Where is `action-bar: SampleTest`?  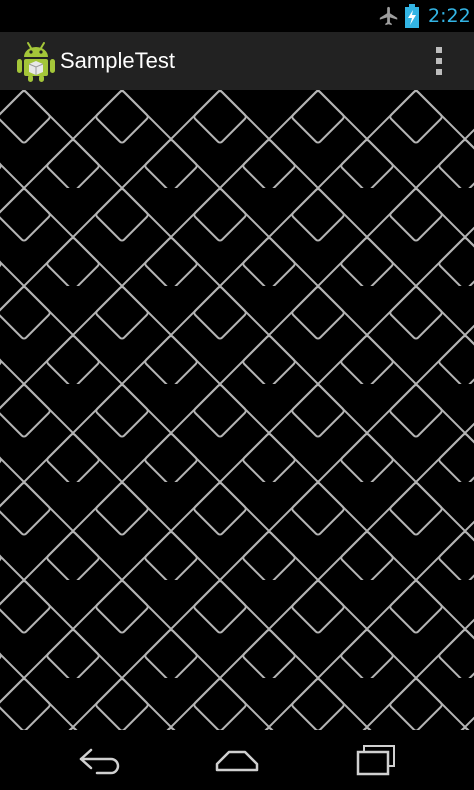
action-bar: SampleTest is located at coordinates (237, 61).